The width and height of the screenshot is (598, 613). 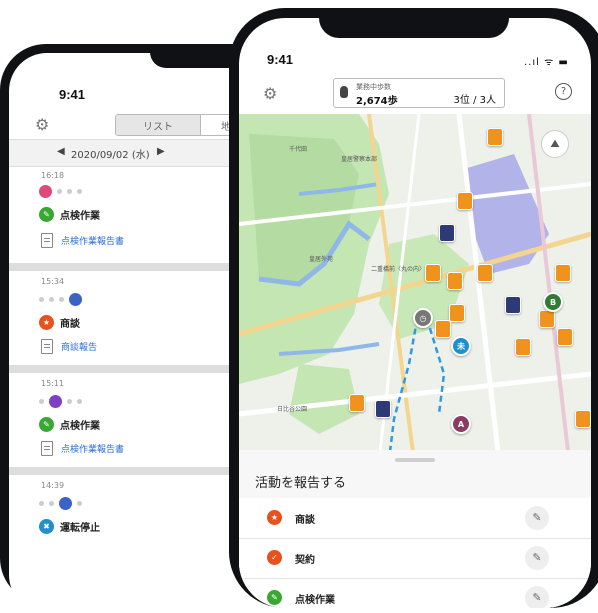 I want to click on notch, so click(x=414, y=23).